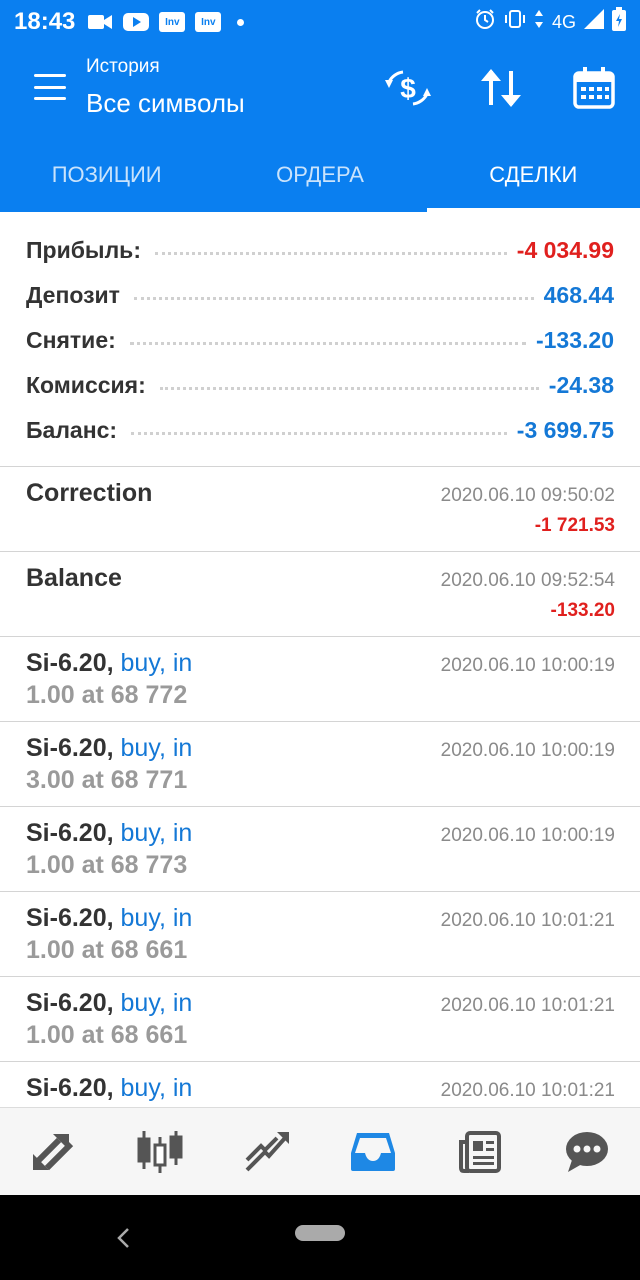 The image size is (640, 1280). I want to click on back-icon, so click(123, 1238).